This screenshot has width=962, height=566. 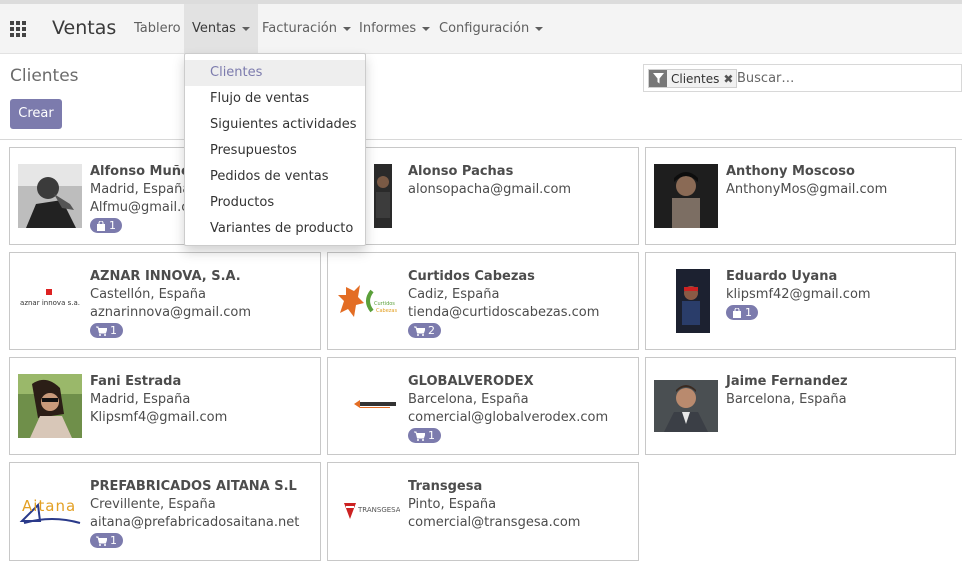 I want to click on customer-name: AZNAR INNOVA, S.A., so click(x=165, y=276).